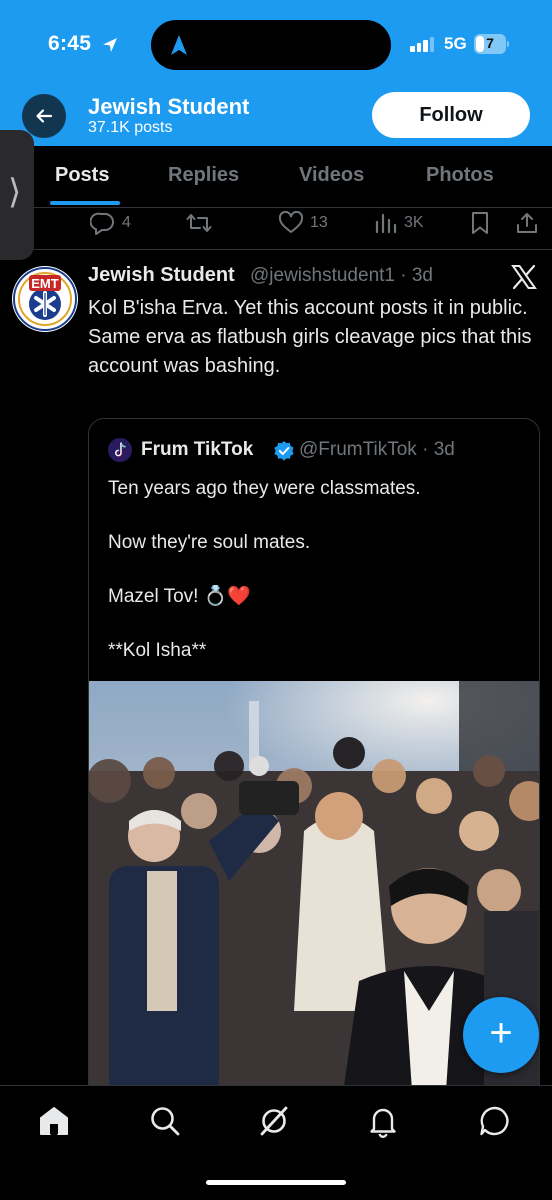 Image resolution: width=552 pixels, height=1200 pixels. I want to click on bookmark-button, so click(480, 223).